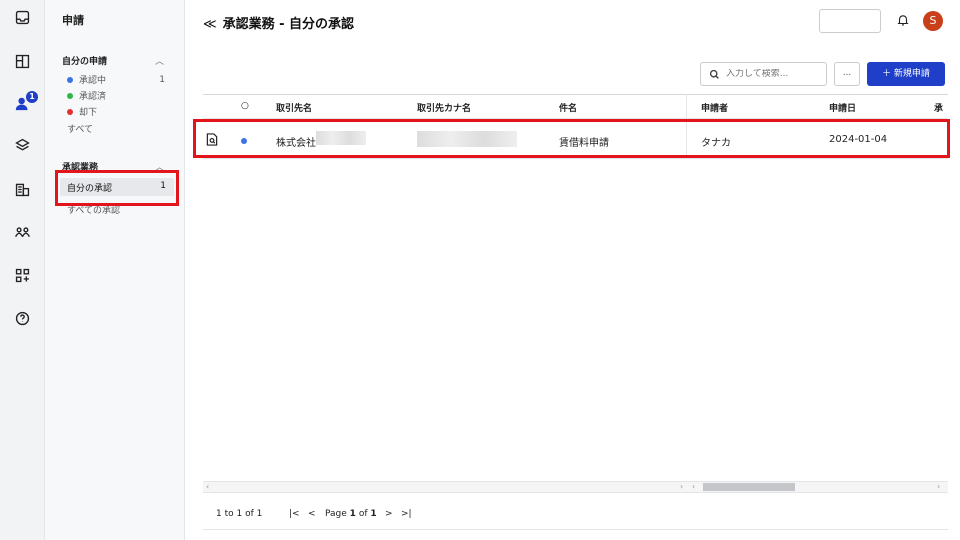 The image size is (960, 540). Describe the element at coordinates (933, 21) in the screenshot. I see `avatar: S` at that location.